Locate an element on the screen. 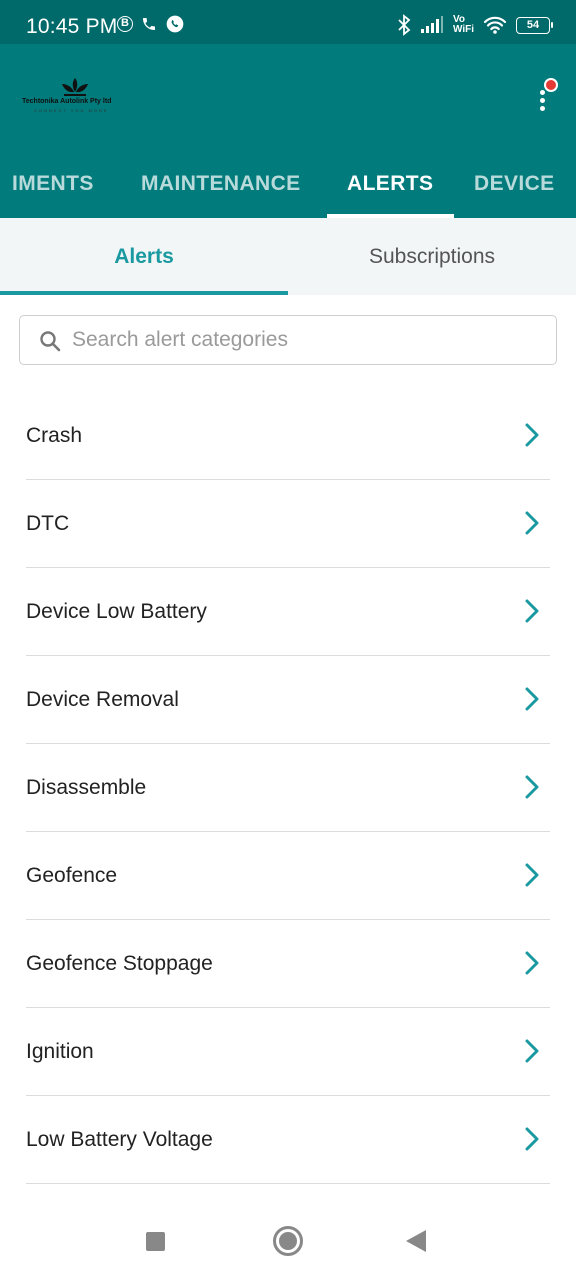 Image resolution: width=576 pixels, height=1280 pixels. list-item: Low Battery Voltage is located at coordinates (288, 1140).